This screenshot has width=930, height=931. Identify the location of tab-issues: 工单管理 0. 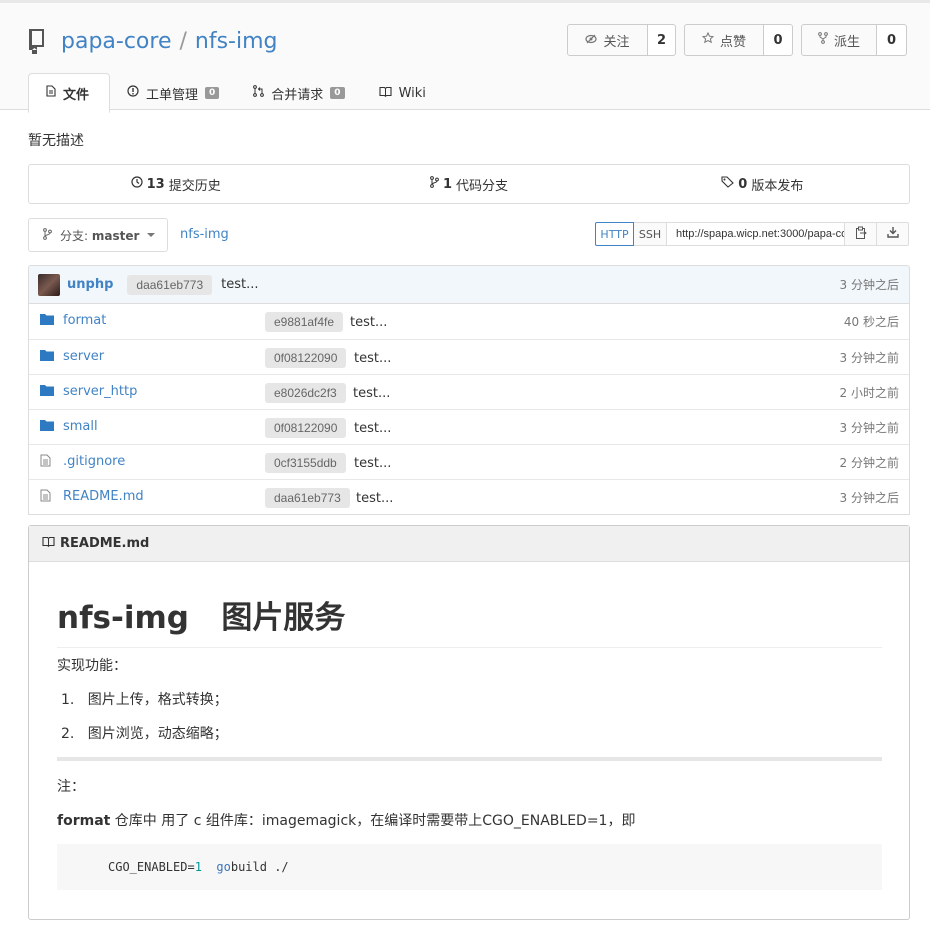
(173, 93).